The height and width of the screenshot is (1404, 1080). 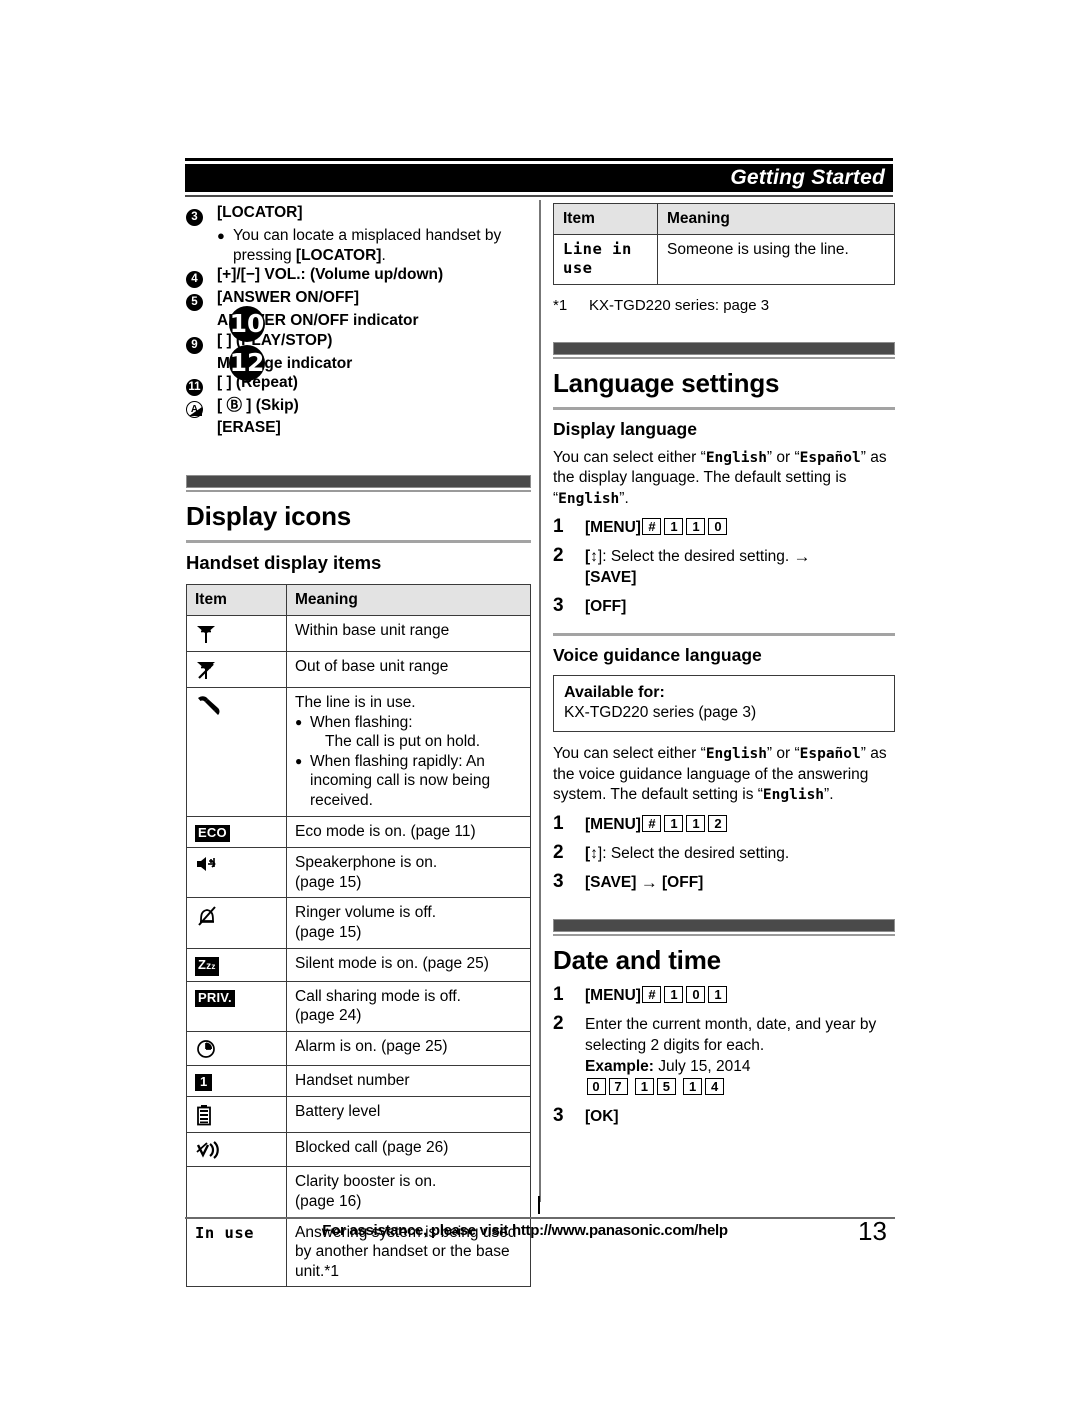 I want to click on cell-icon-antenna-in-range, so click(x=236, y=633).